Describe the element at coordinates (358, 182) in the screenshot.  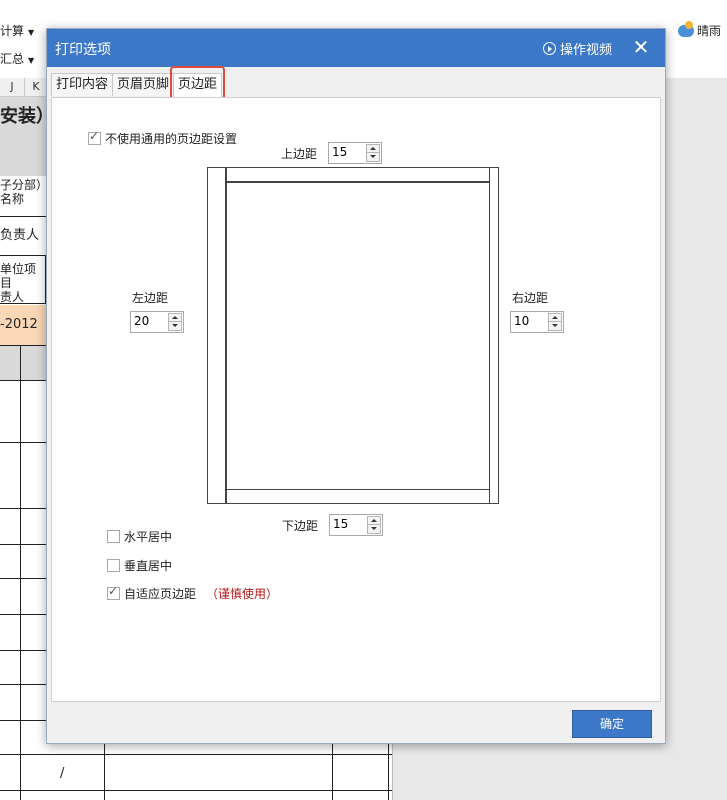
I see `top-margin-line` at that location.